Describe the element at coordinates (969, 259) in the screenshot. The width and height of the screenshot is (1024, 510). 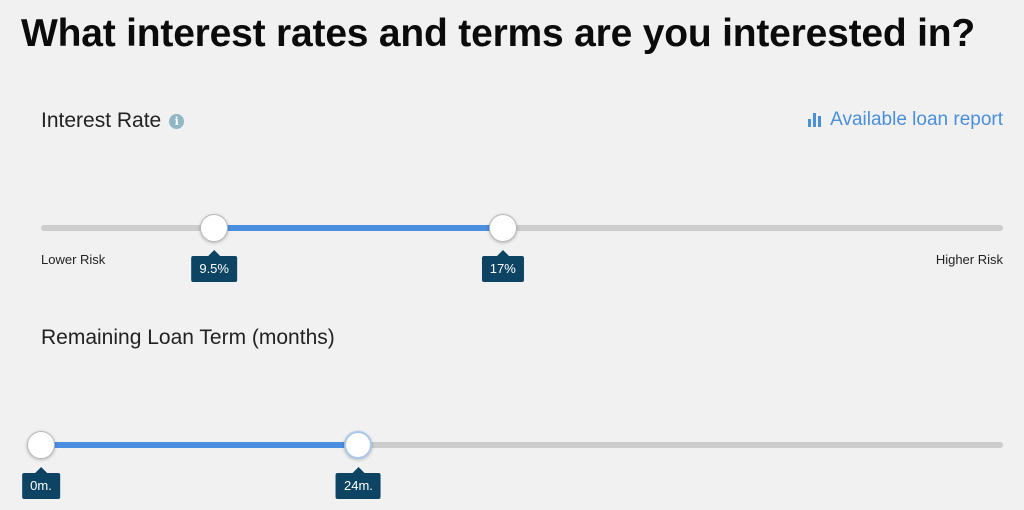
I see `higher-risk-label: Higher Risk` at that location.